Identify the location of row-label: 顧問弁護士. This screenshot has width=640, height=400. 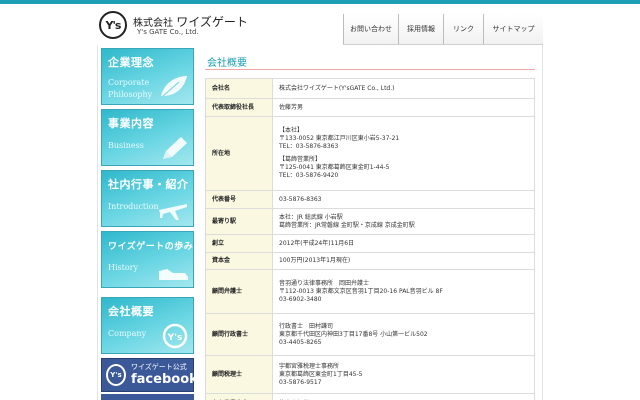
(239, 291).